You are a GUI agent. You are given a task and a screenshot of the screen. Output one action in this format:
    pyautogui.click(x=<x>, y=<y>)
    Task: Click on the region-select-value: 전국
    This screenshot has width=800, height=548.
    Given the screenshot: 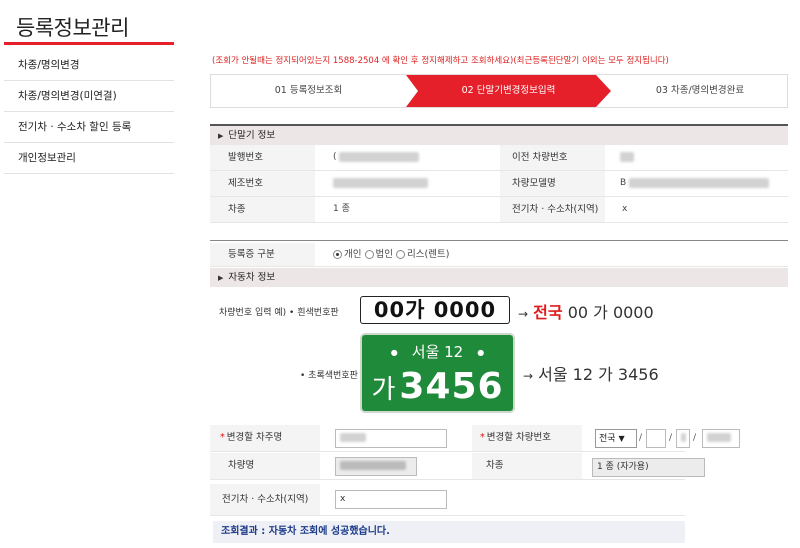 What is the action you would take?
    pyautogui.click(x=607, y=439)
    